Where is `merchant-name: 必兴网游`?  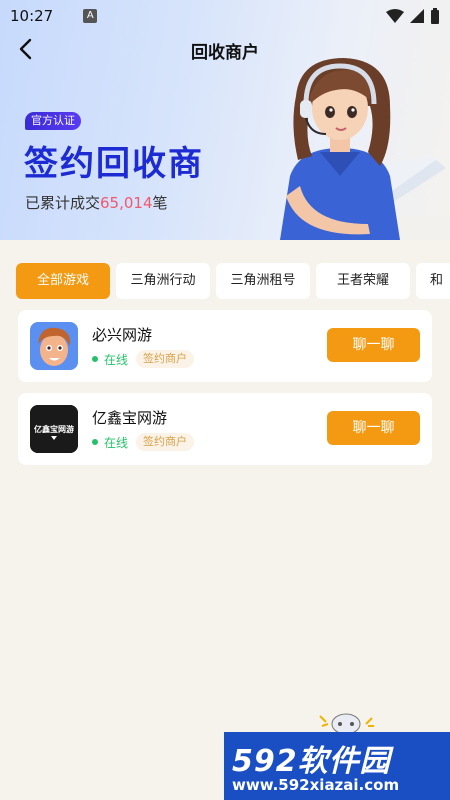
merchant-name: 必兴网游 is located at coordinates (122, 335).